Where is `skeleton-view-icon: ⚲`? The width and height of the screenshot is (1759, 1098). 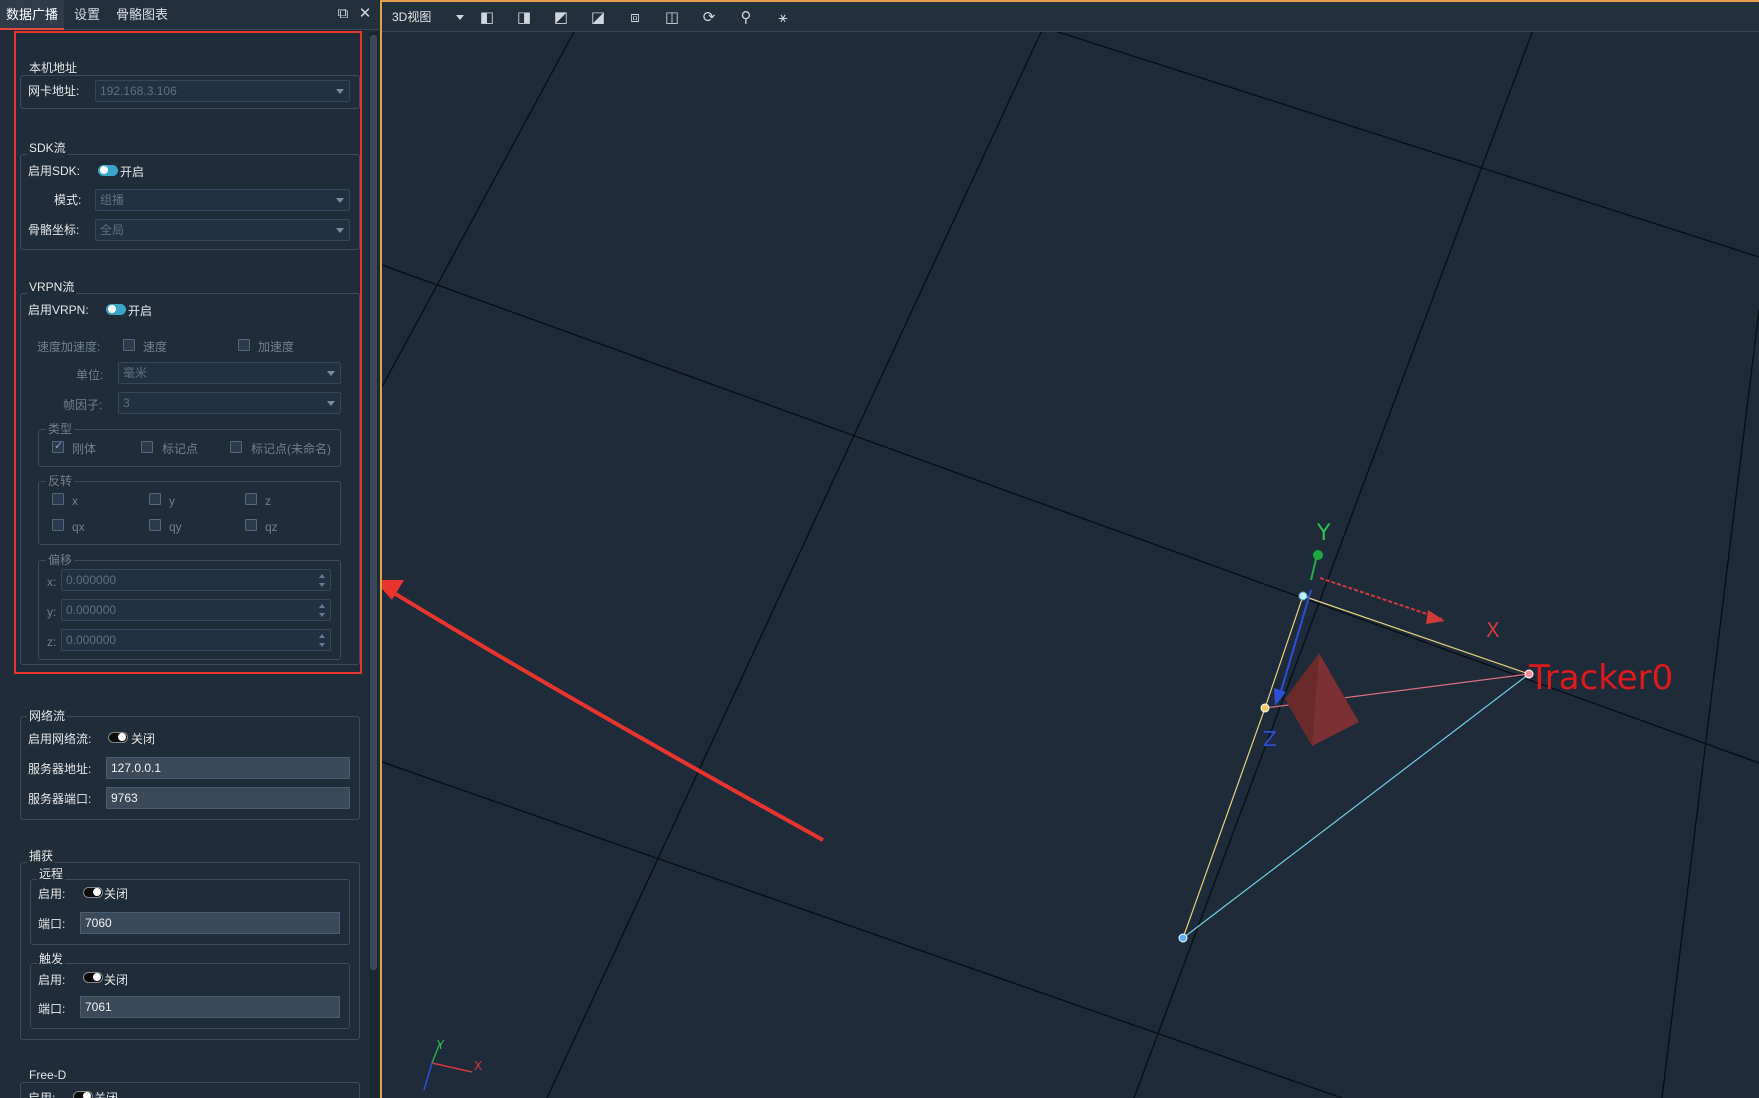 skeleton-view-icon: ⚲ is located at coordinates (746, 18).